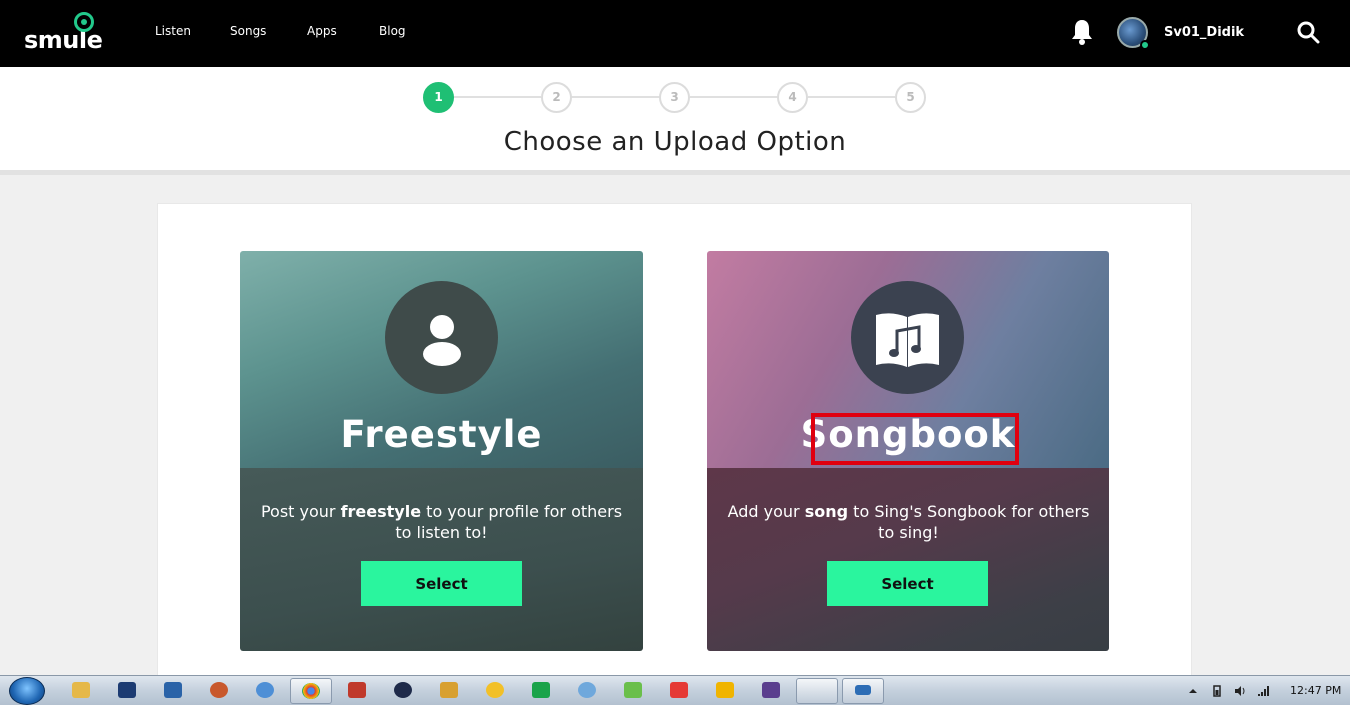 This screenshot has width=1350, height=705. Describe the element at coordinates (1263, 691) in the screenshot. I see `network-signal-icon` at that location.